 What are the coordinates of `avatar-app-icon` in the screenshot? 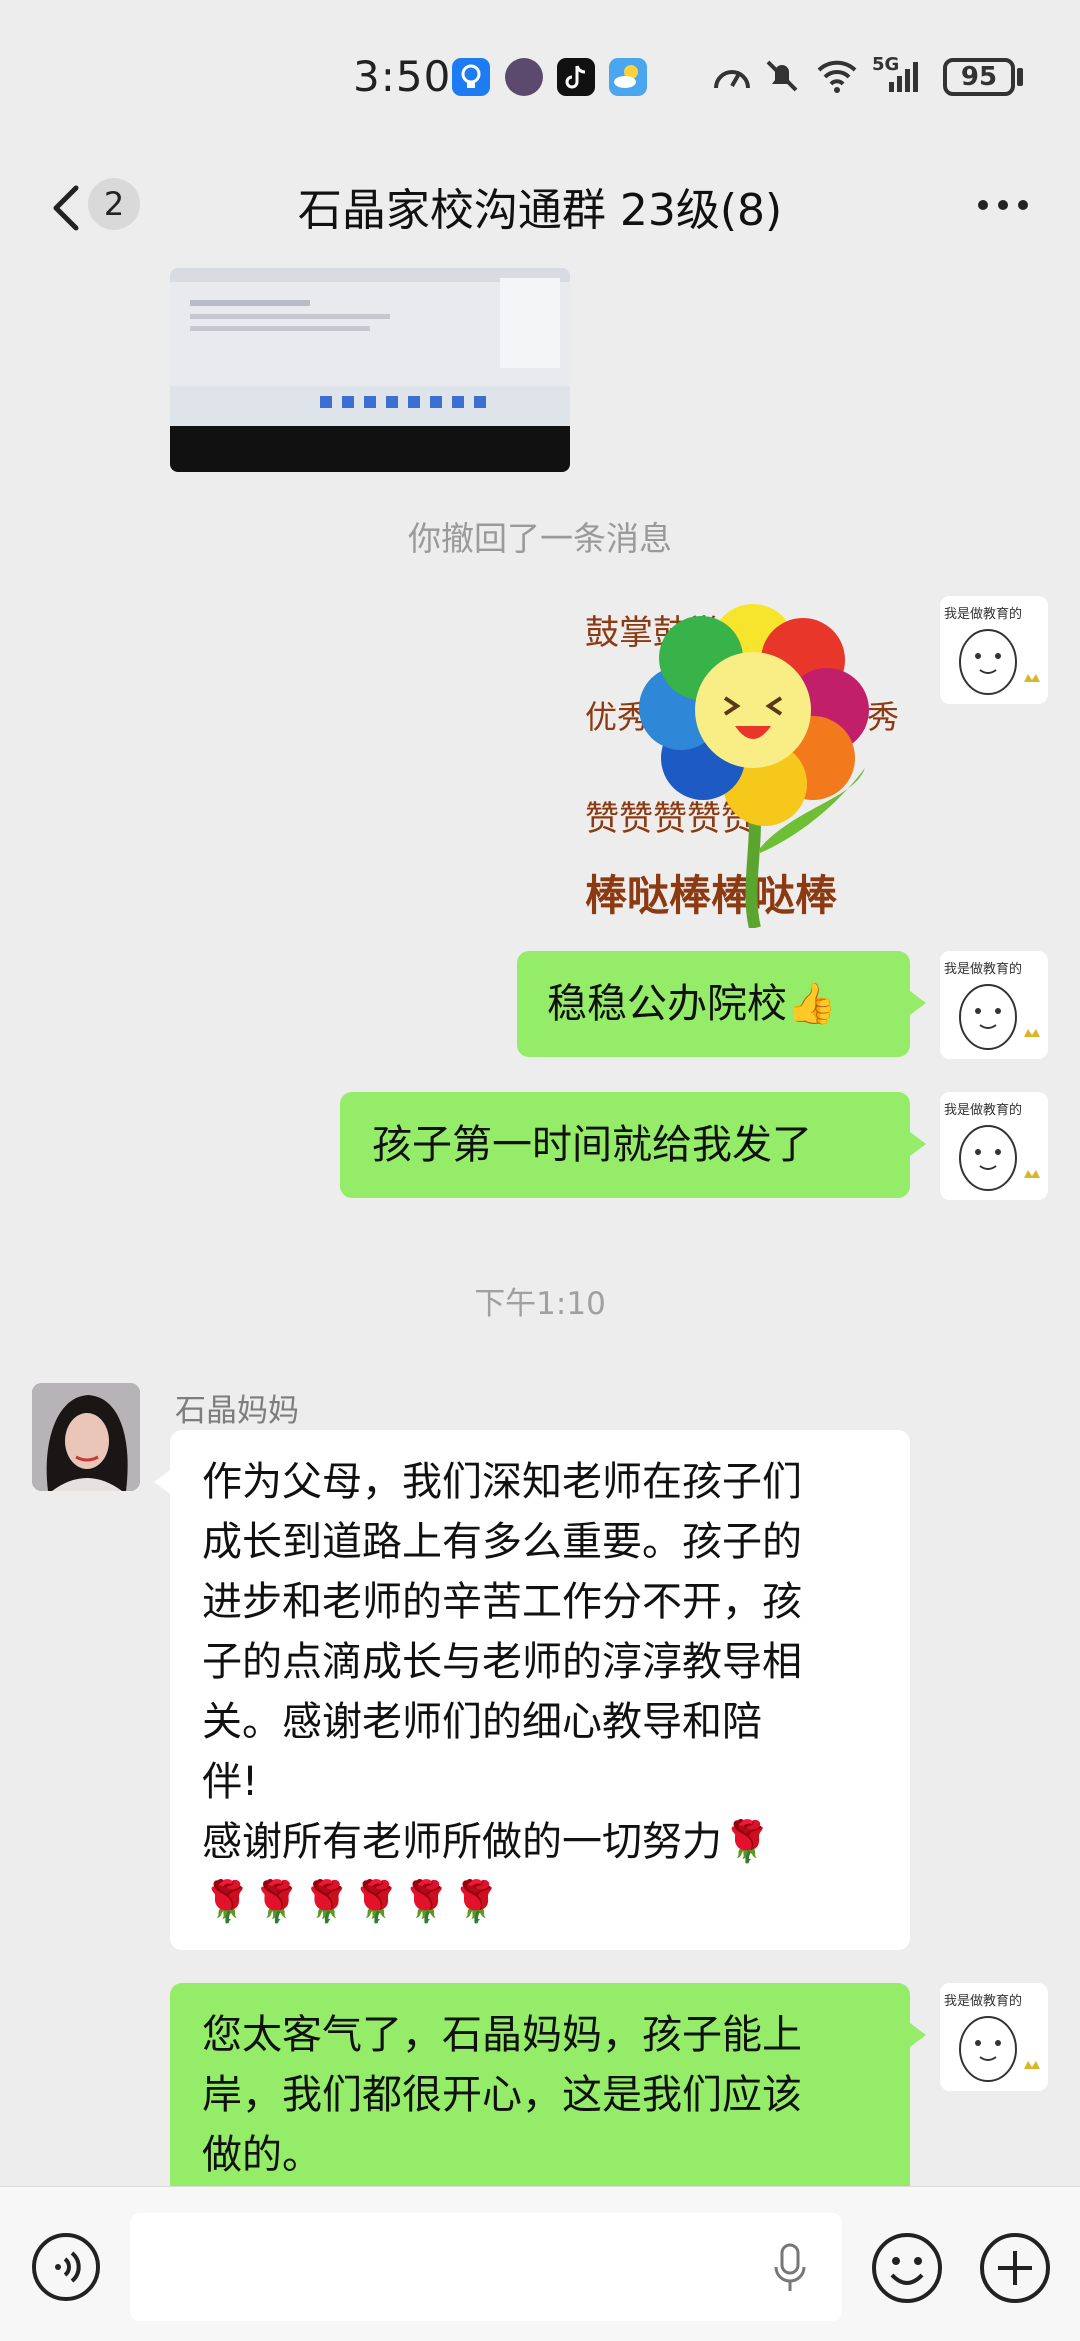 It's located at (524, 77).